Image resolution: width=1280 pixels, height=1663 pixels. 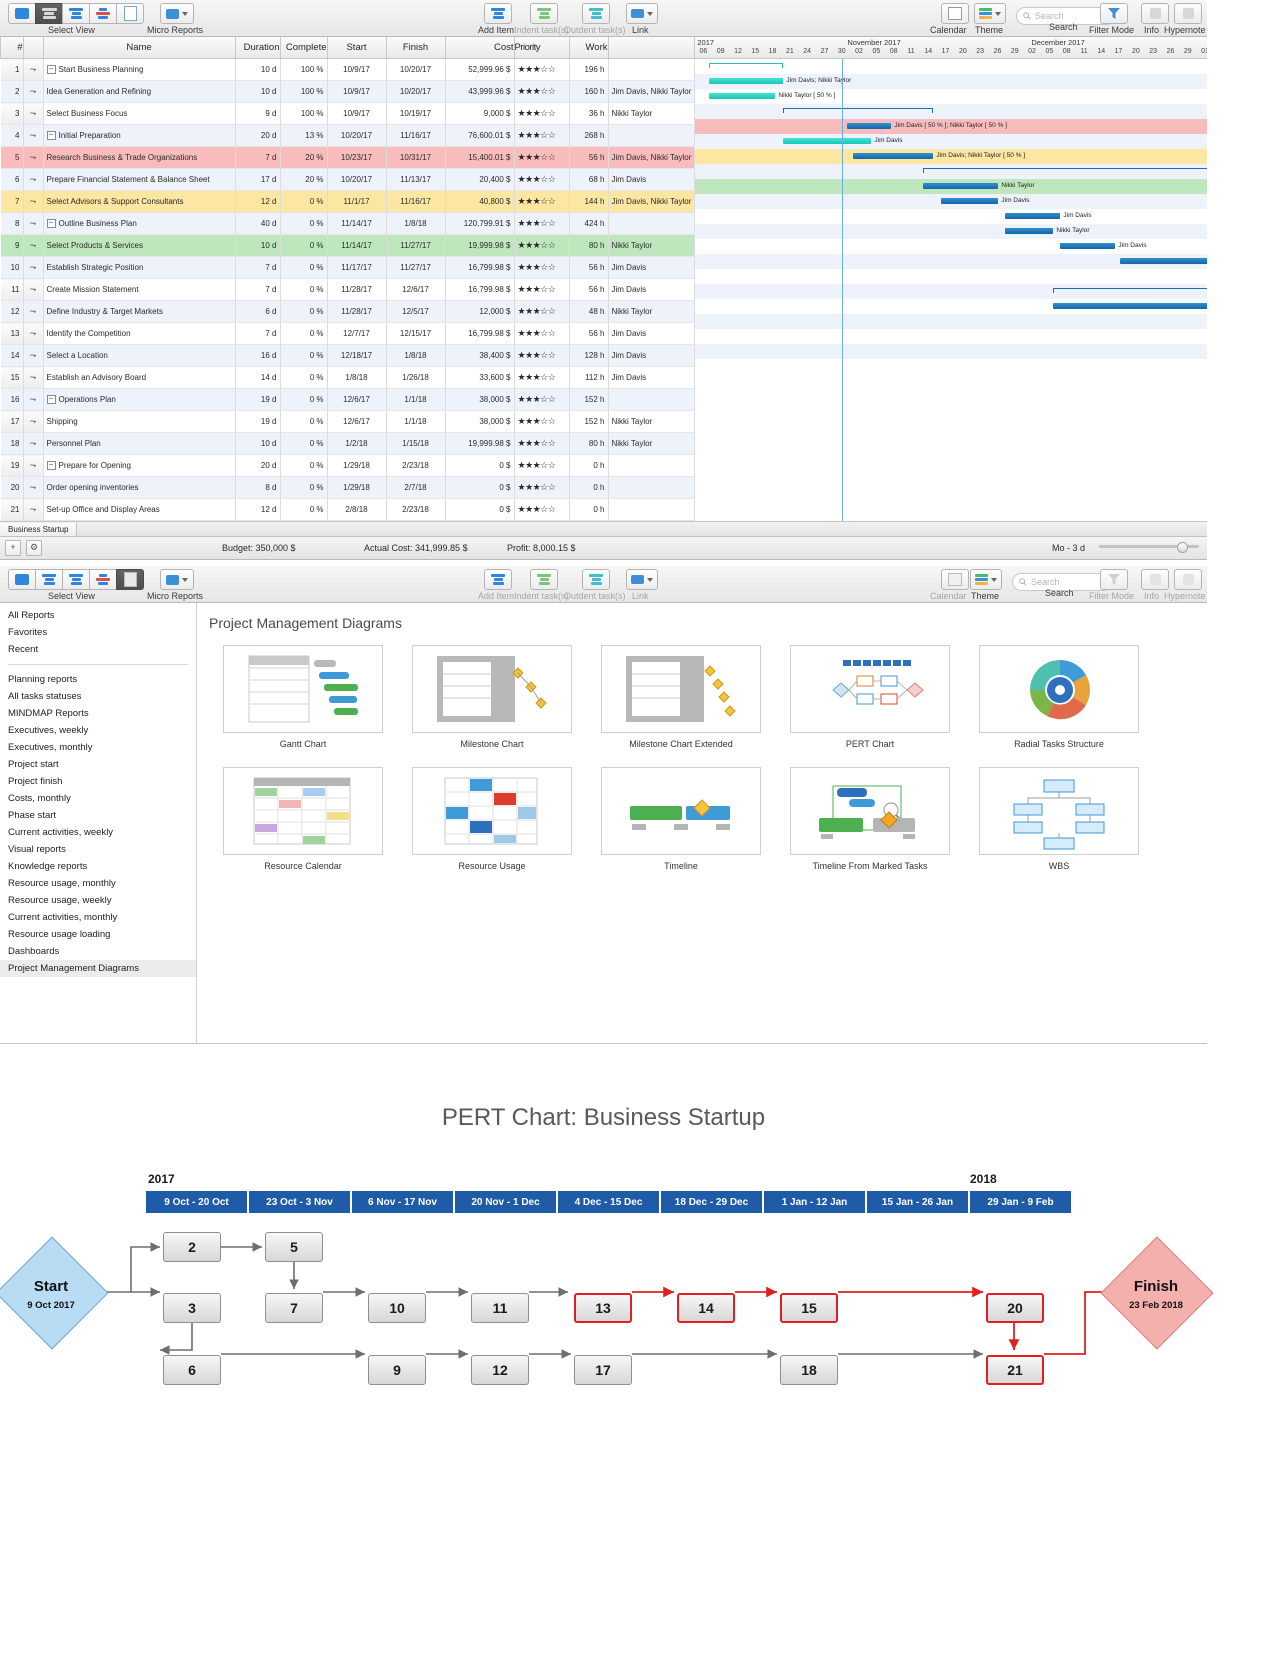 What do you see at coordinates (98, 764) in the screenshot?
I see `sidebar-item-project-start: Project start` at bounding box center [98, 764].